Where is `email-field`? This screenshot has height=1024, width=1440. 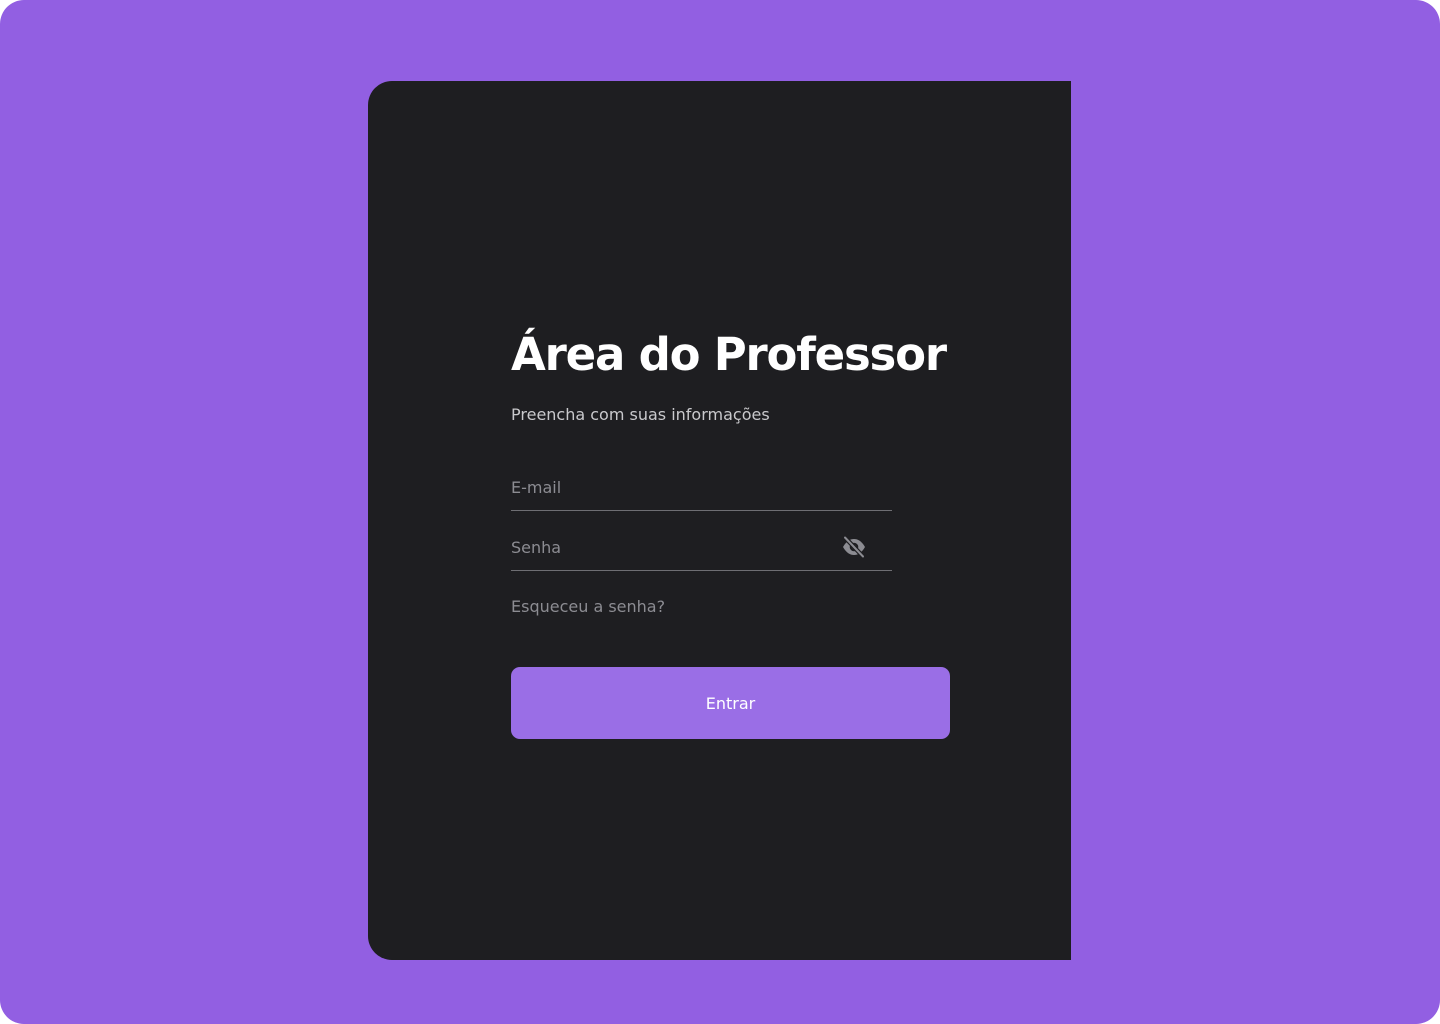
email-field is located at coordinates (701, 487).